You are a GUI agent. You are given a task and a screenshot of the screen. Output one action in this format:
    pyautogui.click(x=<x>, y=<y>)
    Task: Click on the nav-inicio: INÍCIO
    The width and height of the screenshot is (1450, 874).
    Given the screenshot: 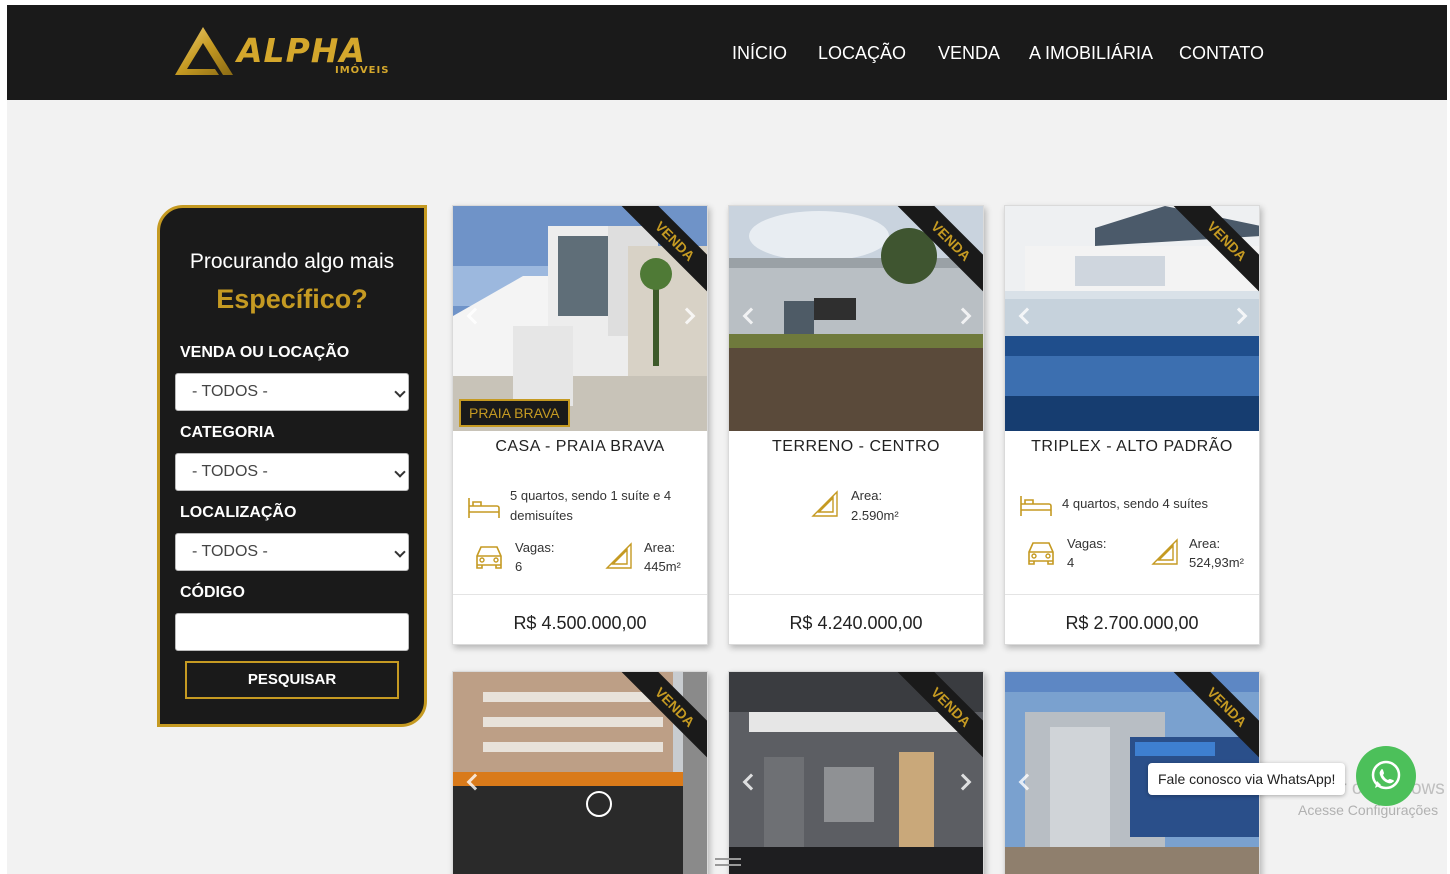 What is the action you would take?
    pyautogui.click(x=759, y=53)
    